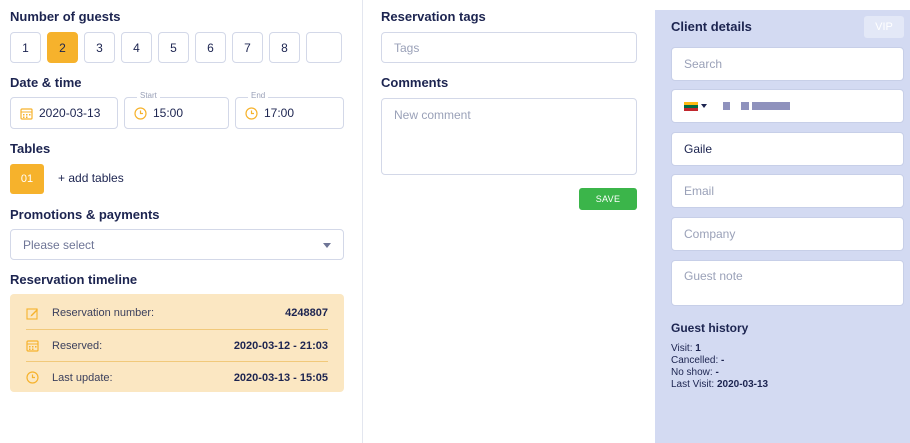  I want to click on email-field: Email, so click(787, 191).